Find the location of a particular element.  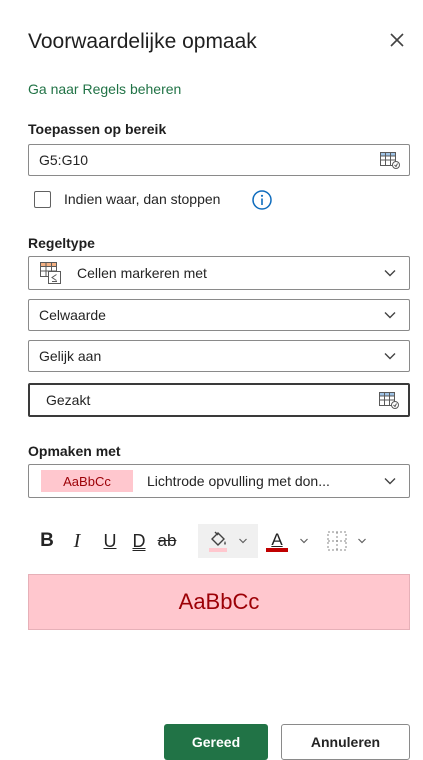

rule-type-value: Cellen markeren met is located at coordinates (142, 273).